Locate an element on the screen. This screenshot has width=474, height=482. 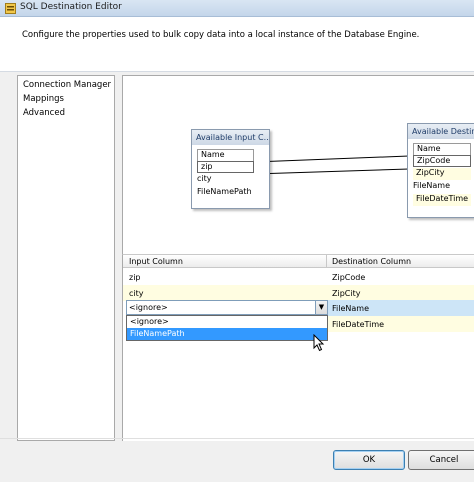
cell-input: city is located at coordinates (136, 293).